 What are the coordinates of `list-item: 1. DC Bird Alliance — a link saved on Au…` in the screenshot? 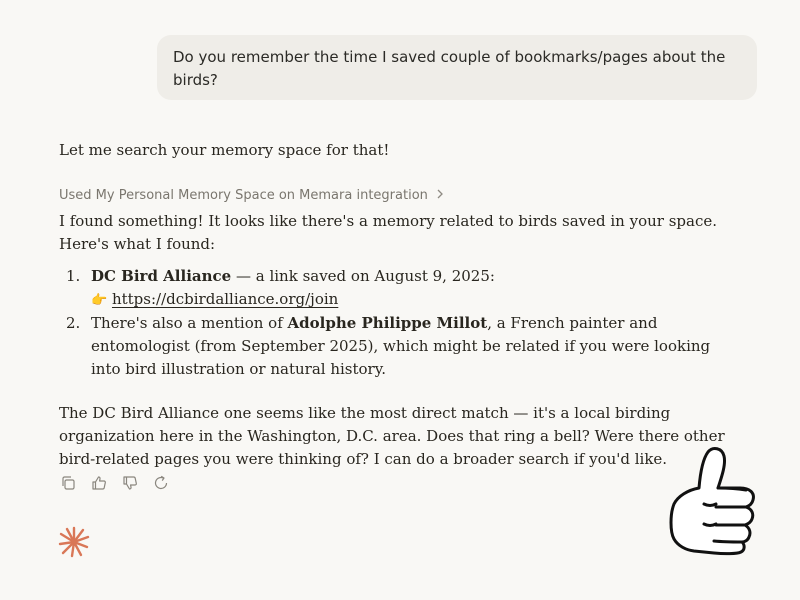 It's located at (399, 288).